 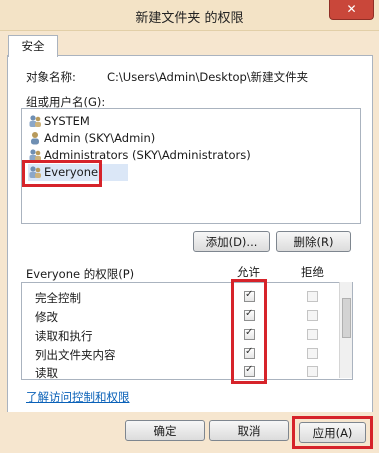 What do you see at coordinates (35, 138) in the screenshot?
I see `user-icon` at bounding box center [35, 138].